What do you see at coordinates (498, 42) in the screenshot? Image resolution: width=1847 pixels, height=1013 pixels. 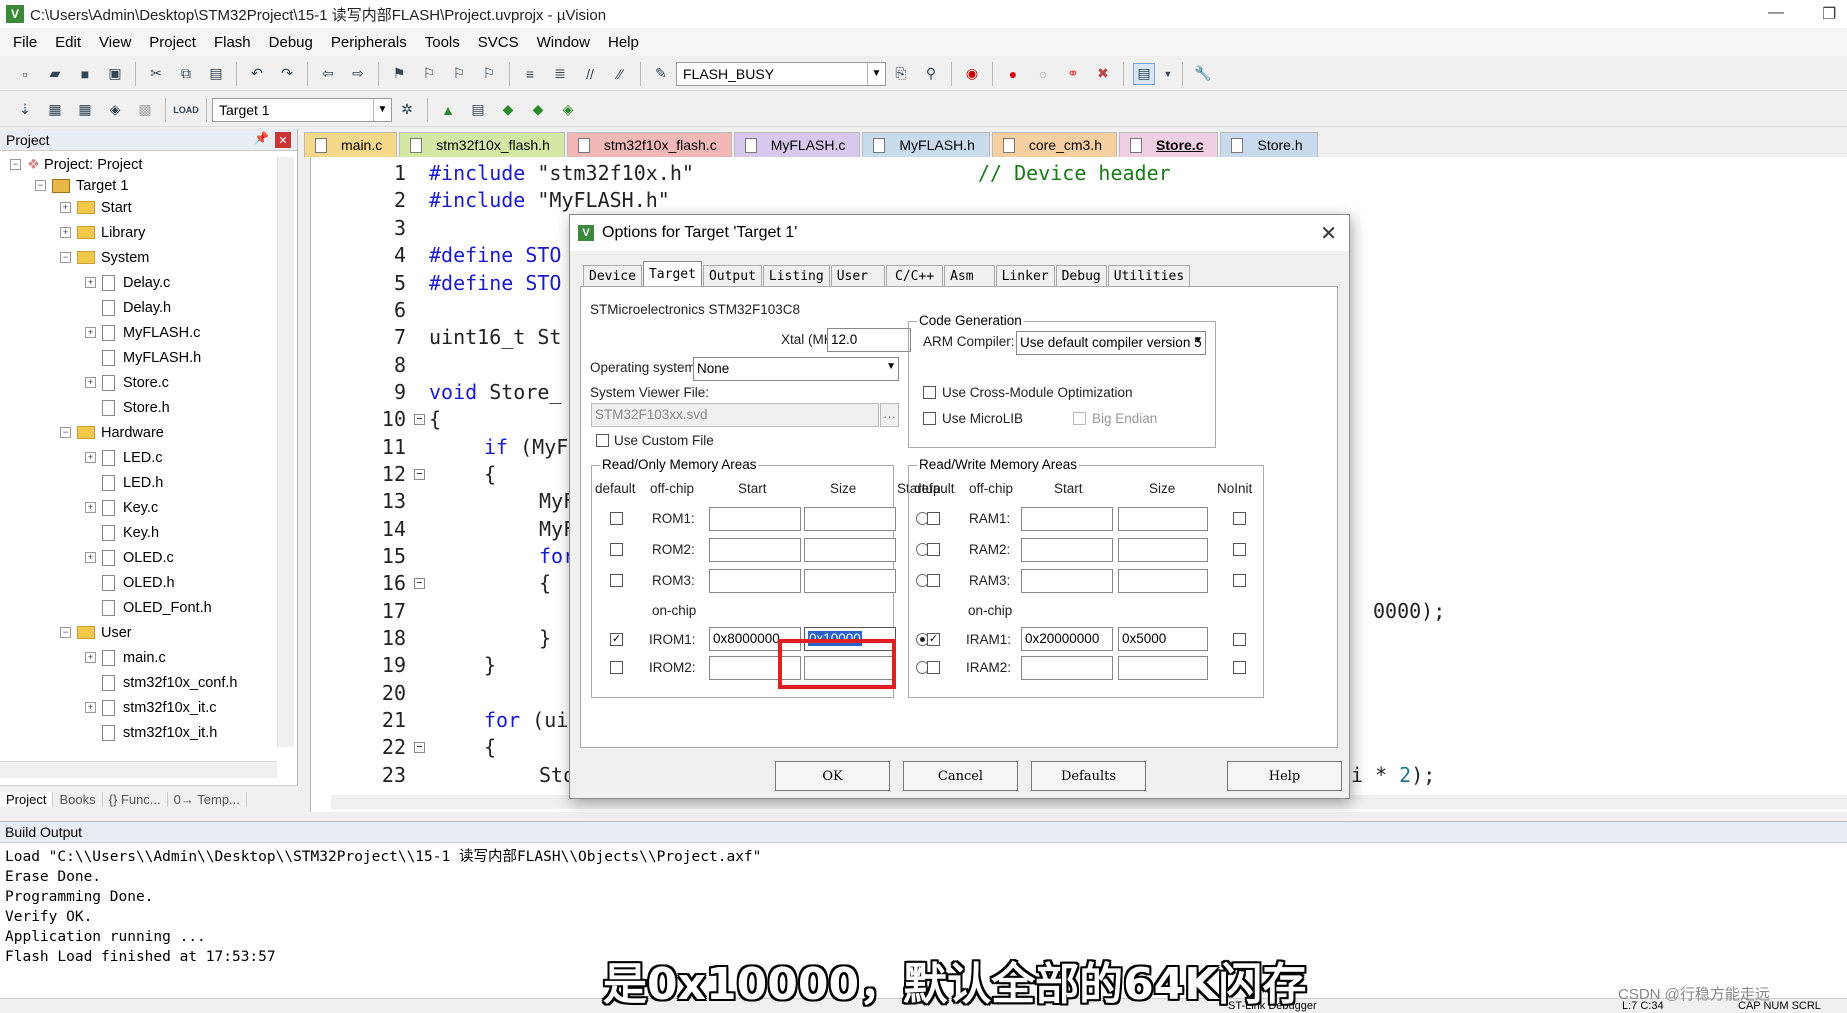 I see `menu-svcs: SVCS` at bounding box center [498, 42].